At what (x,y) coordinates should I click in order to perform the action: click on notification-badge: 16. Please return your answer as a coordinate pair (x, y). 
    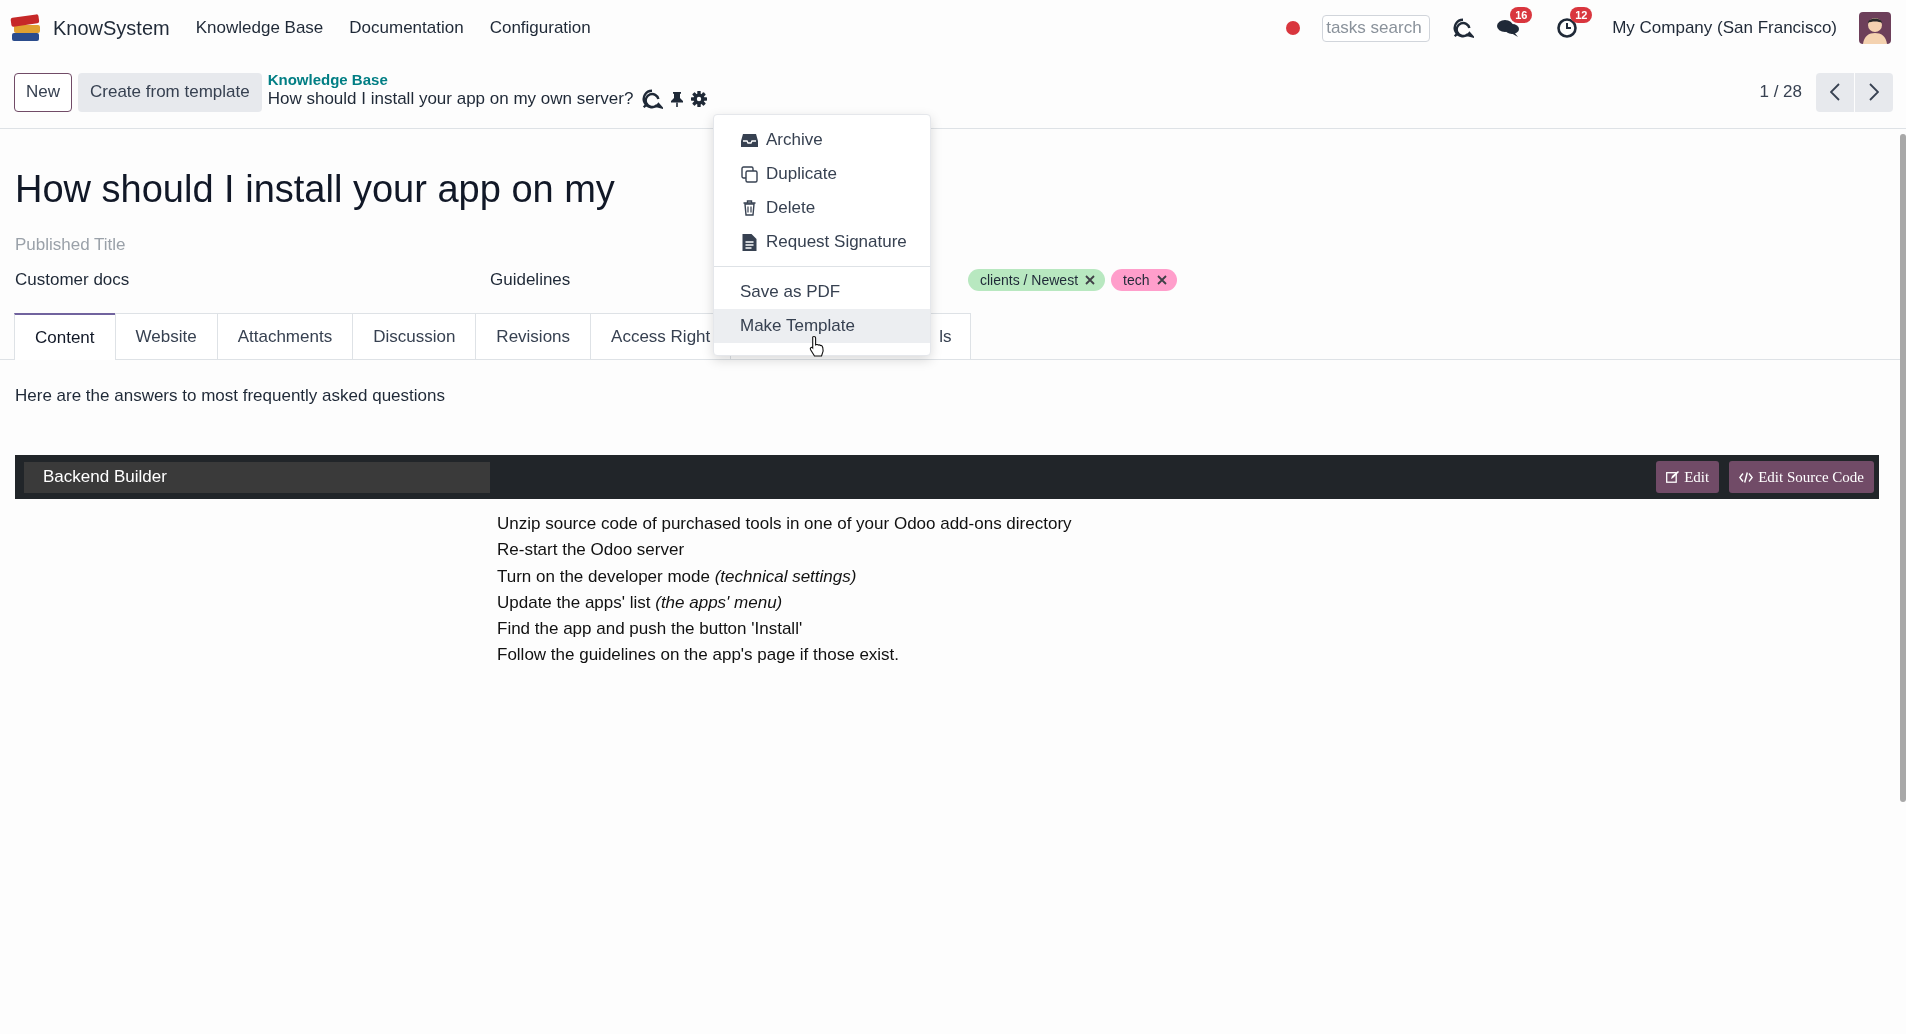
    Looking at the image, I should click on (1521, 15).